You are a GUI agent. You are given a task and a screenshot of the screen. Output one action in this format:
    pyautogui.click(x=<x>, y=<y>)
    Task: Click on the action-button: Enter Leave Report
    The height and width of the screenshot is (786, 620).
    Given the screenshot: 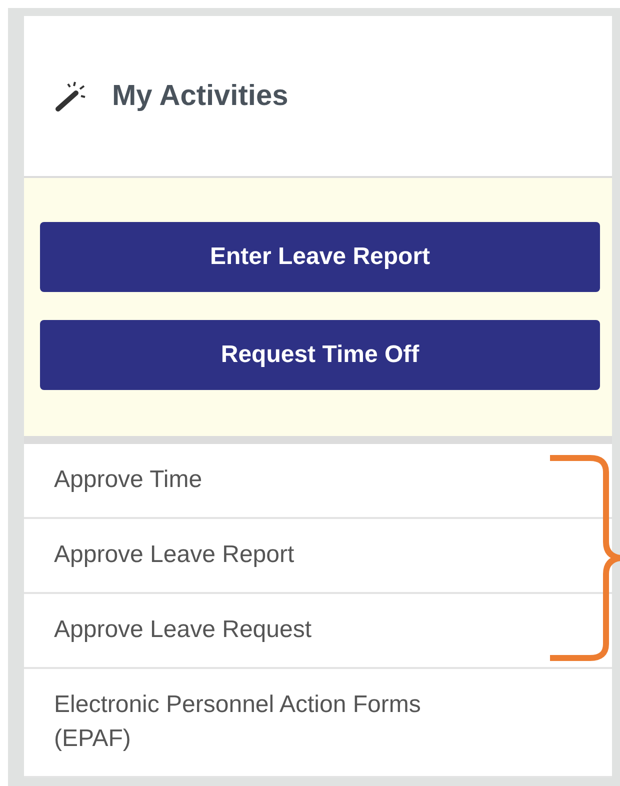 What is the action you would take?
    pyautogui.click(x=320, y=257)
    